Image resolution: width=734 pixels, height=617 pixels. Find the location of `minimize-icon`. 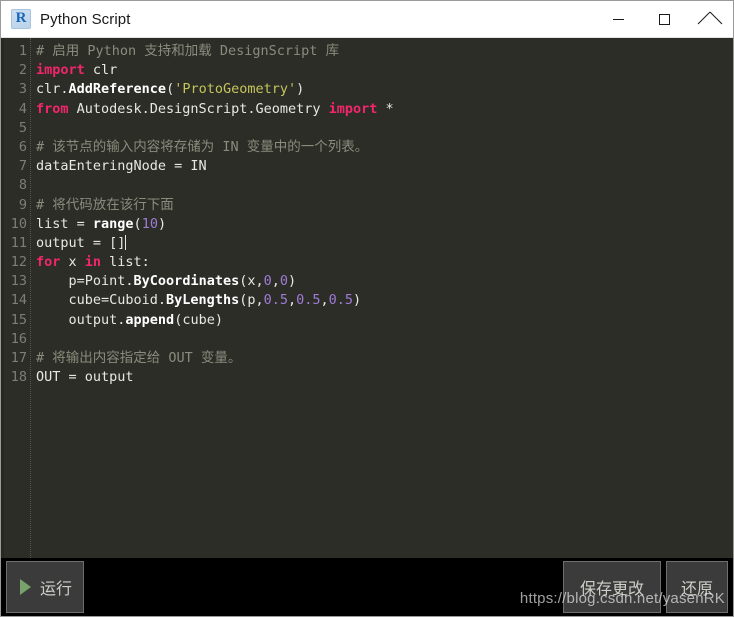

minimize-icon is located at coordinates (618, 19).